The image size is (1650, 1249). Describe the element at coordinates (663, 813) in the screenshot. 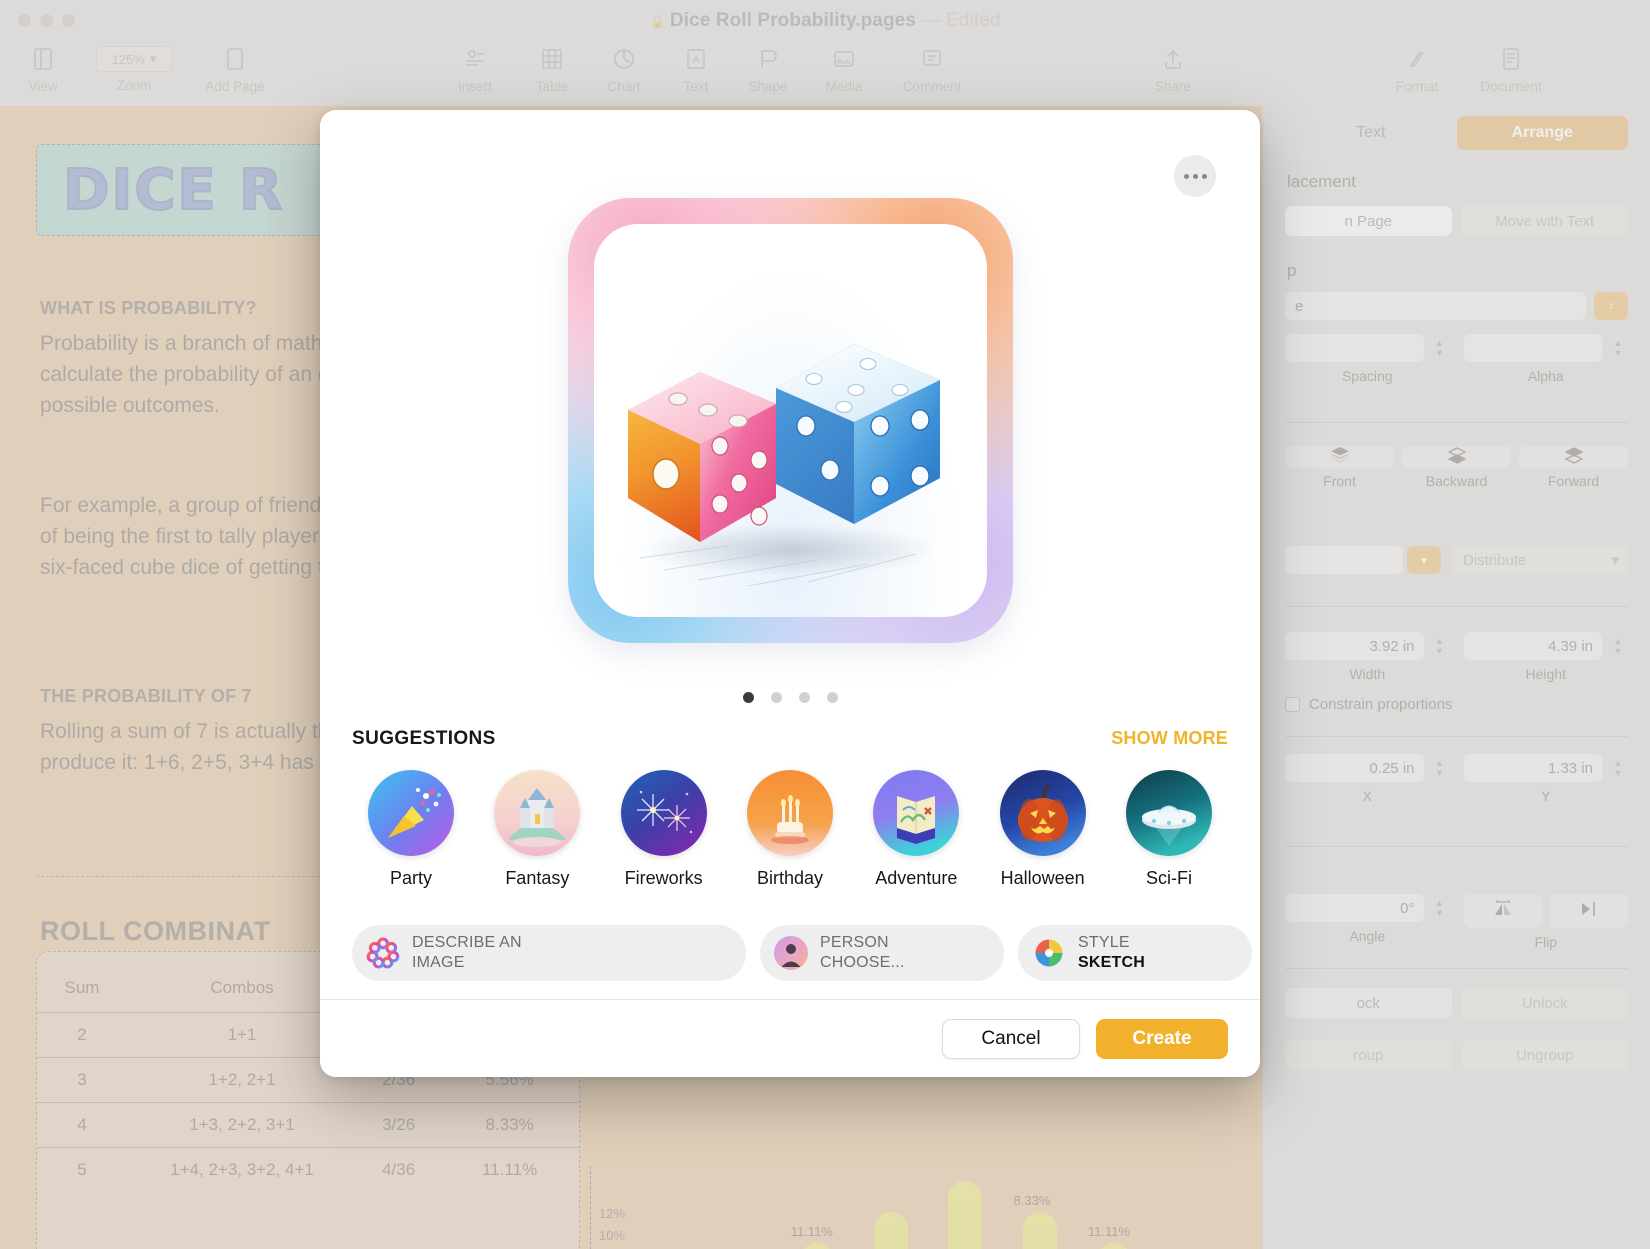

I see `fireworks-icon` at that location.